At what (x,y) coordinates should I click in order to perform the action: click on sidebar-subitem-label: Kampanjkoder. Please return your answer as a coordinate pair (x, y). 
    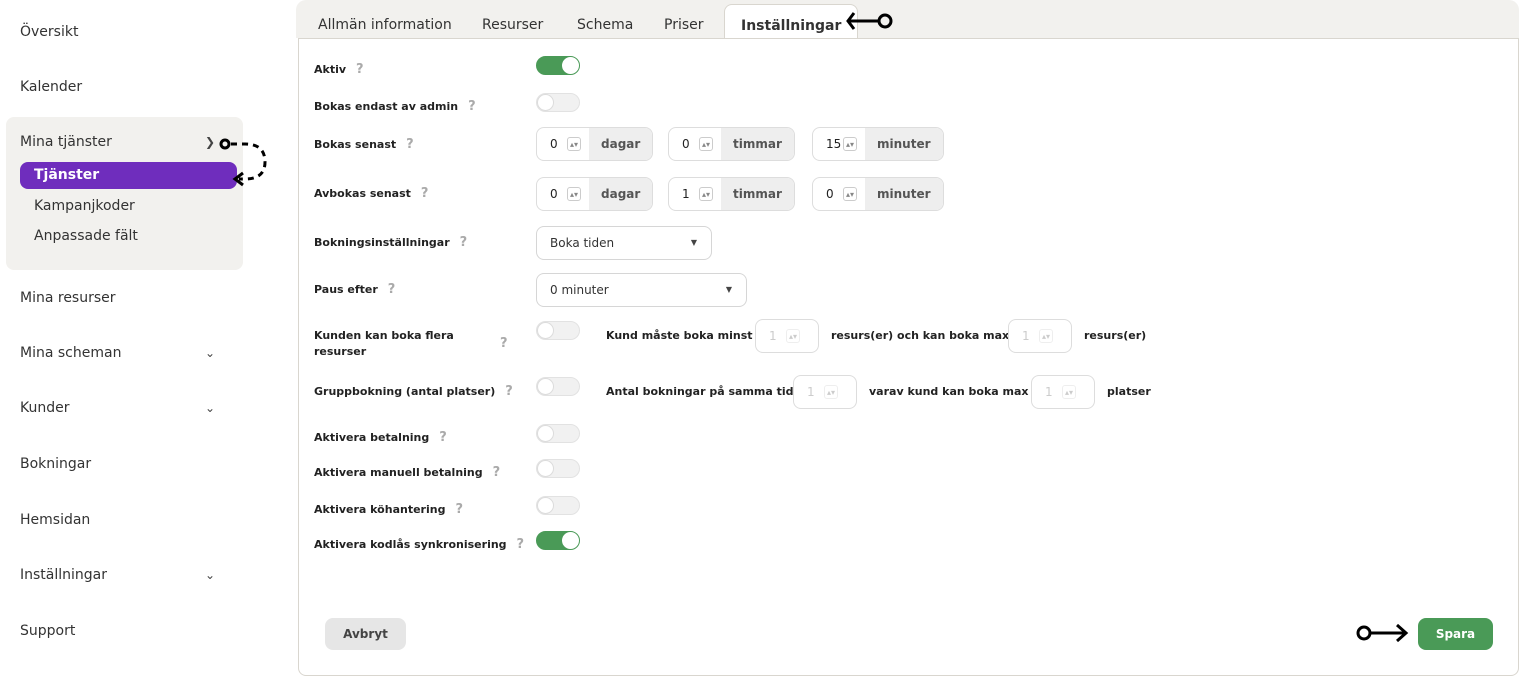
    Looking at the image, I should click on (84, 206).